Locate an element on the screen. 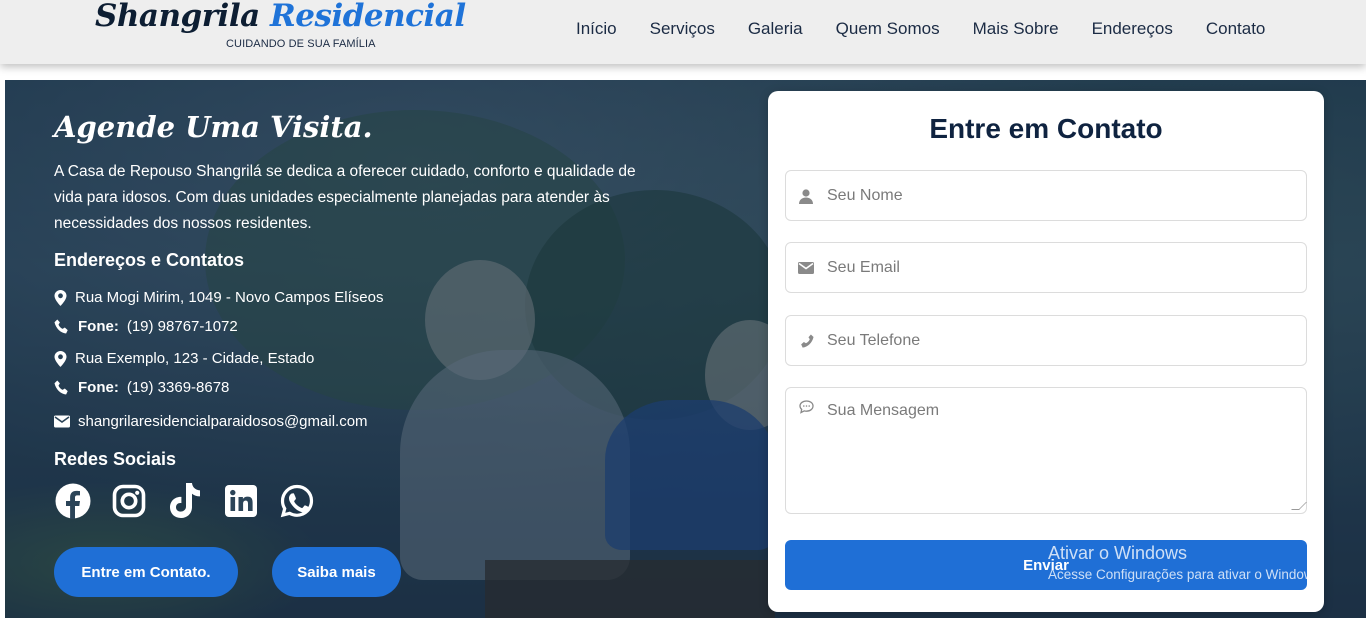  nav-link-servicos: Serviços is located at coordinates (682, 29).